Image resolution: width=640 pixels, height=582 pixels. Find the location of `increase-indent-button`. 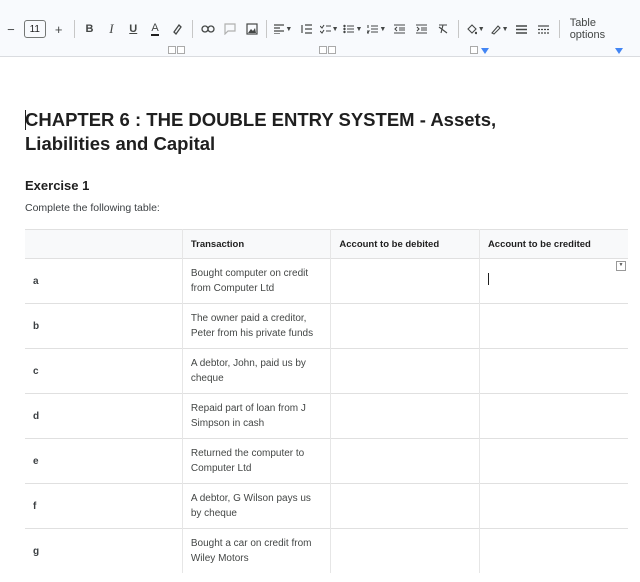

increase-indent-button is located at coordinates (422, 29).